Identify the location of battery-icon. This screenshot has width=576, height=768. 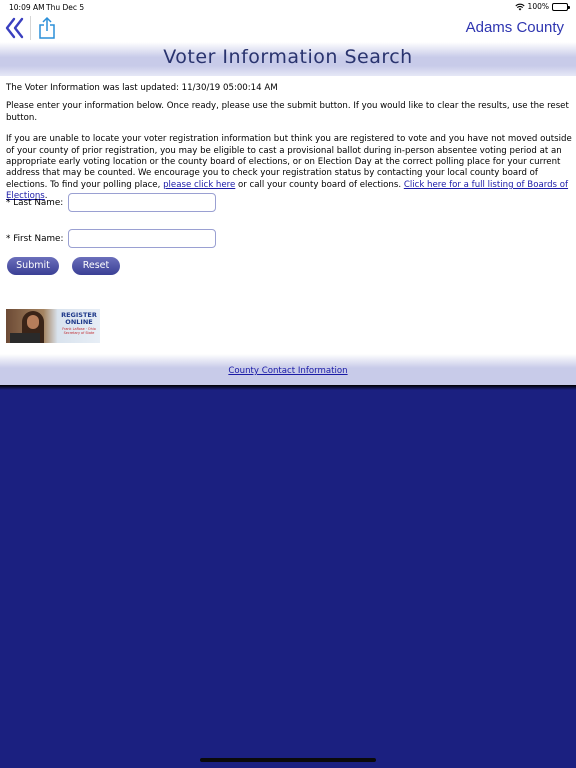
(561, 6).